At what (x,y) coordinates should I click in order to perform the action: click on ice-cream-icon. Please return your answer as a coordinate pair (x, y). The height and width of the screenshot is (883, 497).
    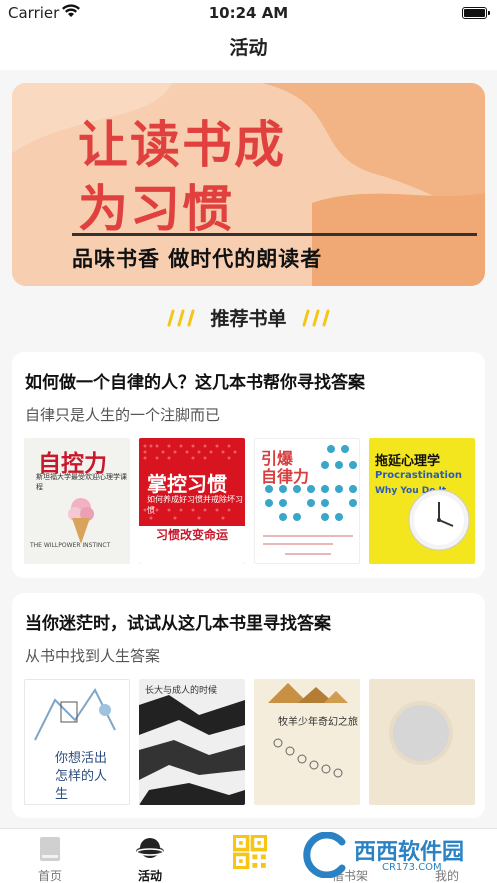
    Looking at the image, I should click on (81, 521).